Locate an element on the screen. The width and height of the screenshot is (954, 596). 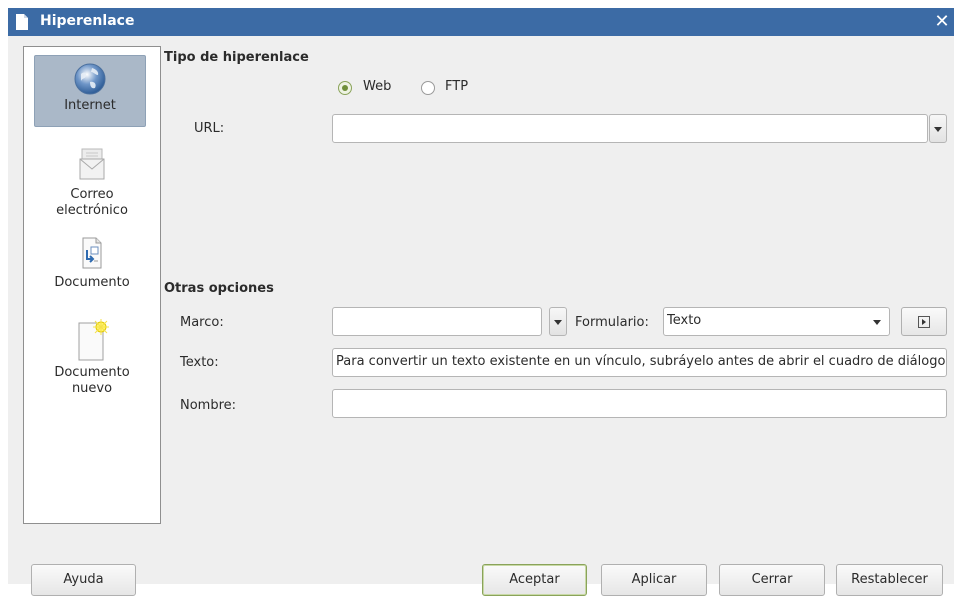
sidebar-item-label: Correo electrónico is located at coordinates (92, 202).